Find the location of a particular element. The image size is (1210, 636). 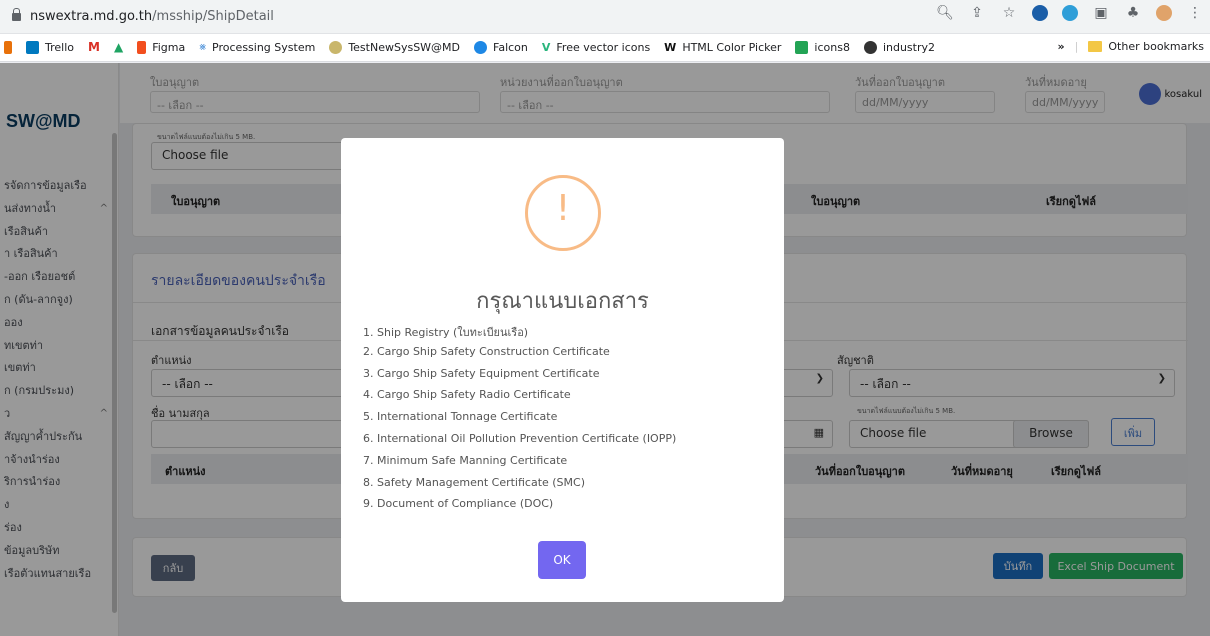

bookmark-label: Falcon is located at coordinates (510, 47).